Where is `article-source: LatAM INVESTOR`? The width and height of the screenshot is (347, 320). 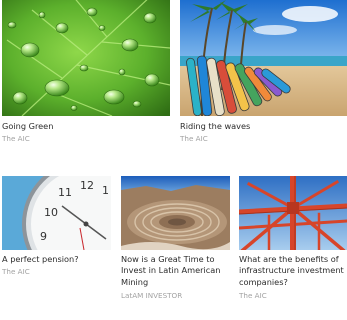 article-source: LatAM INVESTOR is located at coordinates (152, 295).